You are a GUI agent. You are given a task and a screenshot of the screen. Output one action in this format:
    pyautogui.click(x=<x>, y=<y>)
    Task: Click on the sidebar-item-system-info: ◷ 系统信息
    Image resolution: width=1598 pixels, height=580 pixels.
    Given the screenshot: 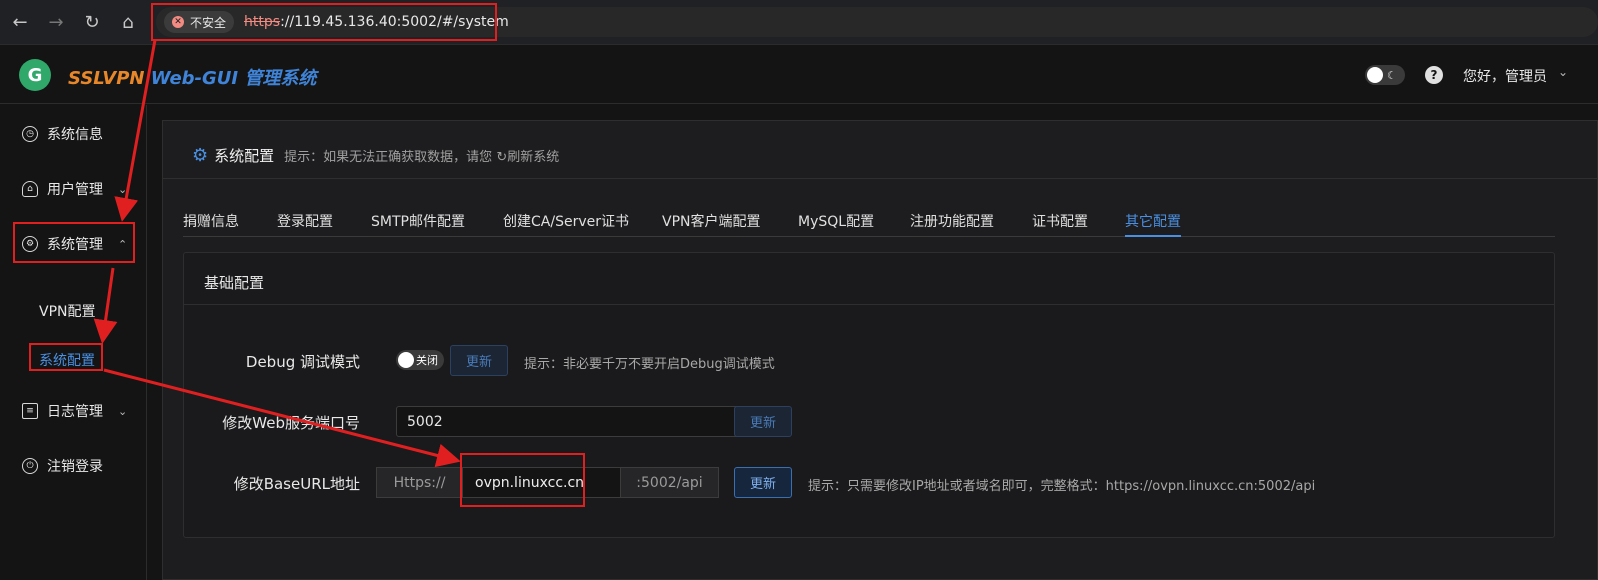 What is the action you would take?
    pyautogui.click(x=62, y=134)
    